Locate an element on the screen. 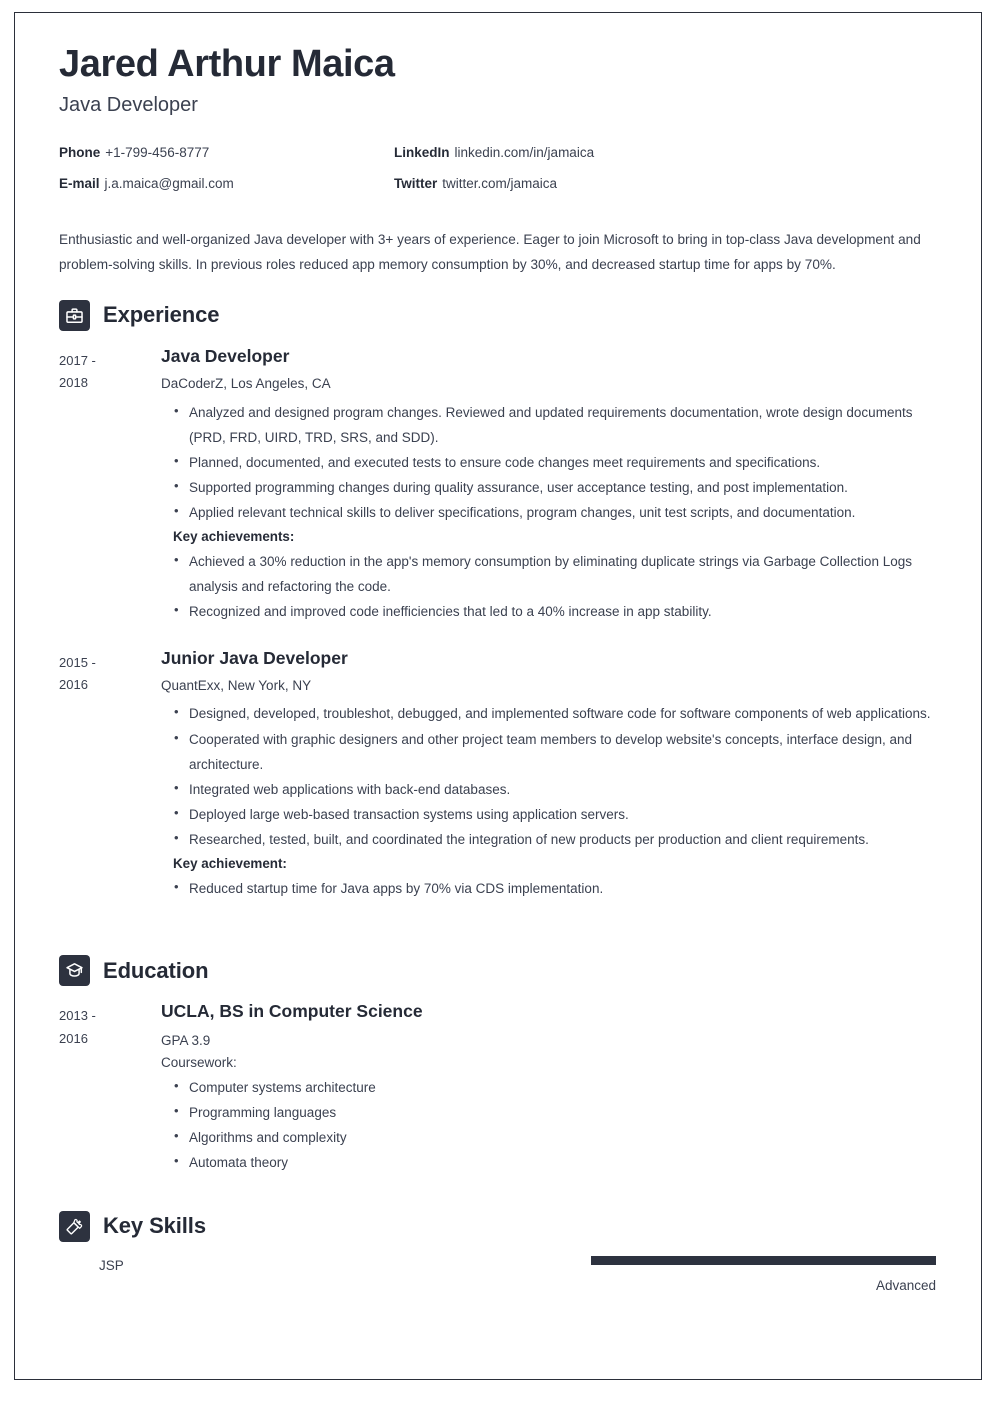  puzzle-piece-icon is located at coordinates (74, 1226).